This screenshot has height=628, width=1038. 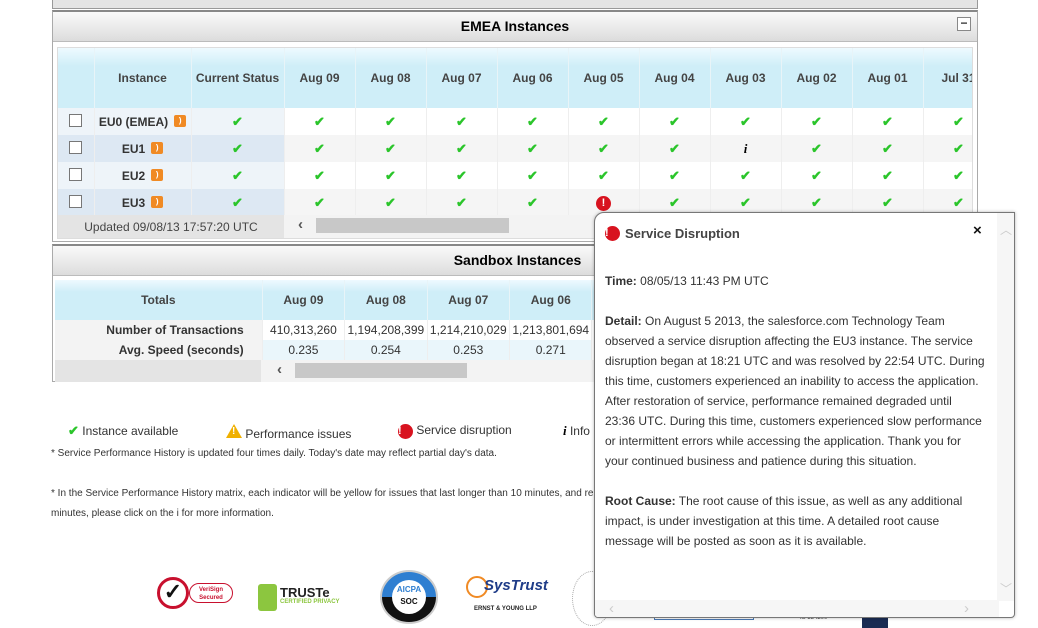 I want to click on sandbox-horizontal-scrollbar: ‹, so click(x=438, y=371).